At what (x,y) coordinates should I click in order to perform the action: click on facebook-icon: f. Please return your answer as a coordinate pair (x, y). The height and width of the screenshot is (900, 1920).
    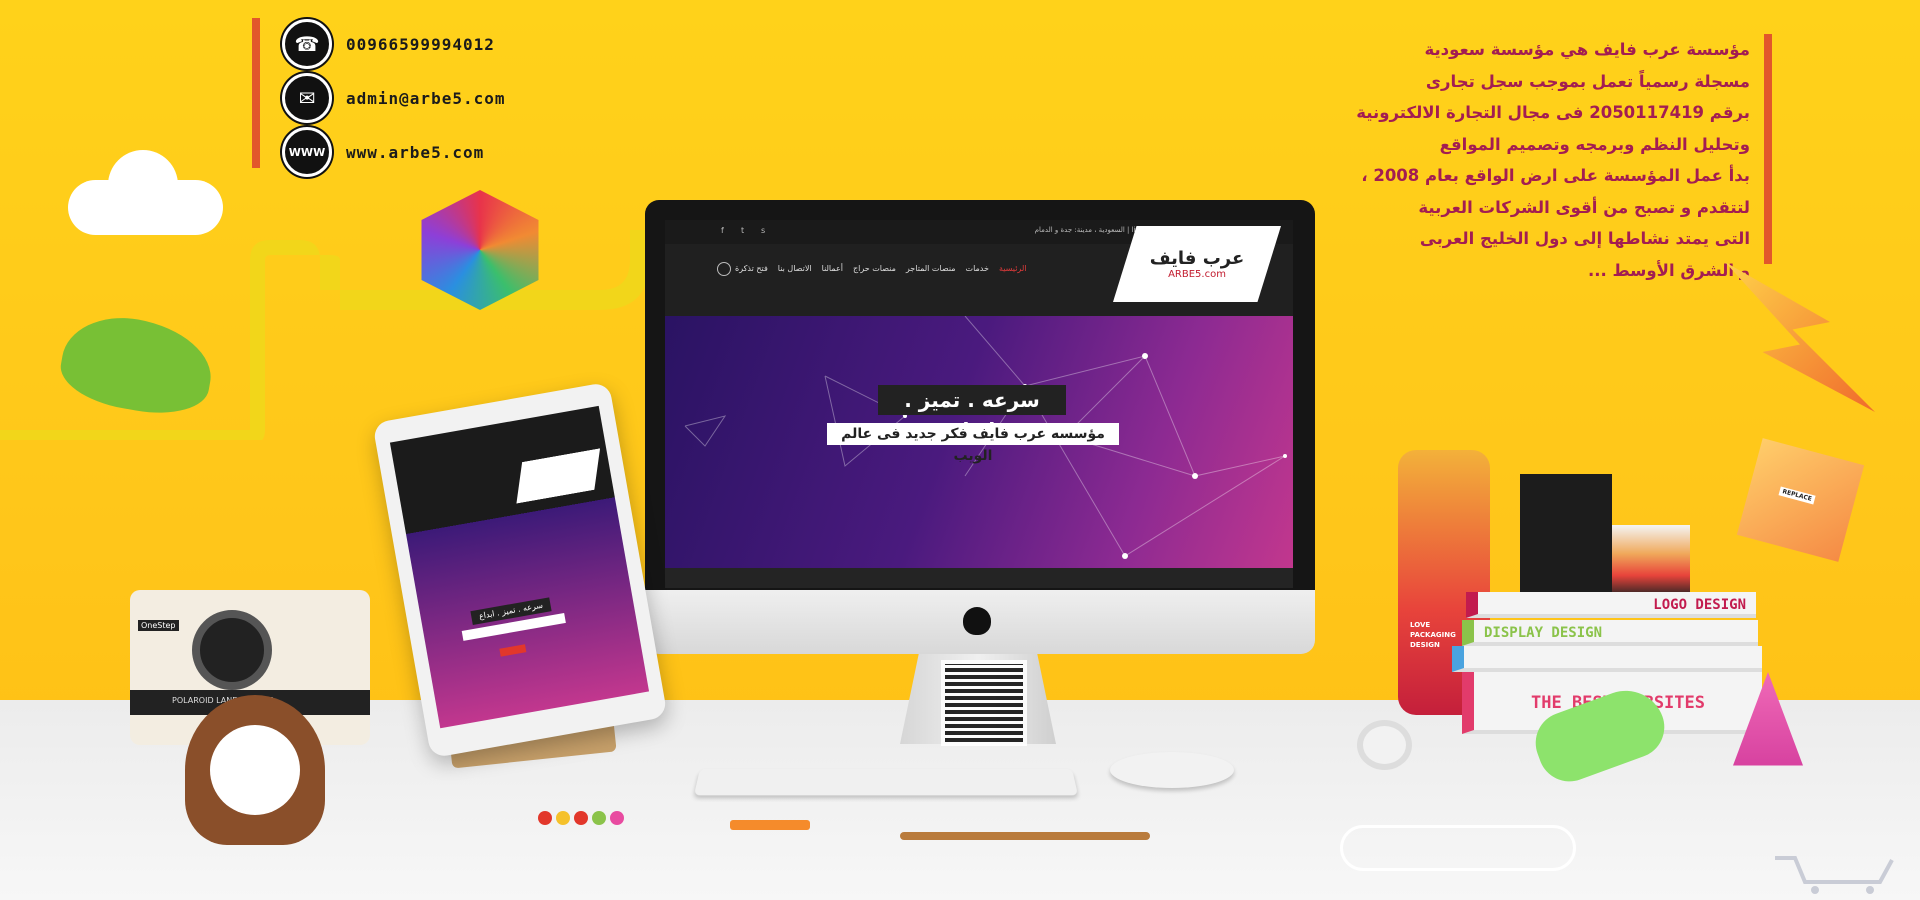
    Looking at the image, I should click on (722, 230).